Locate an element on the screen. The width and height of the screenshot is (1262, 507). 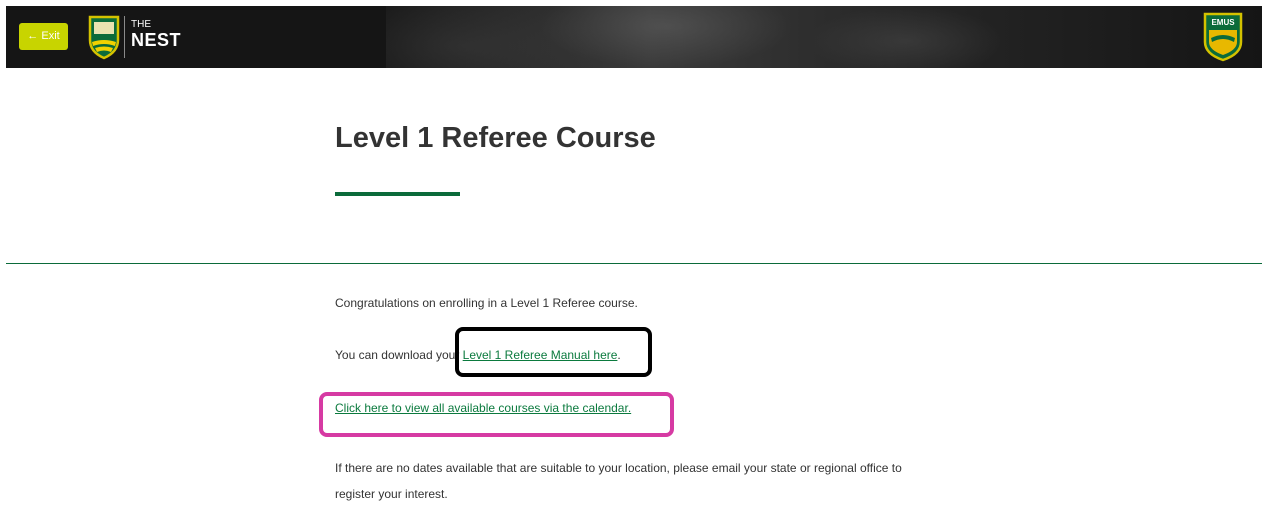
page-title: Level 1 Referee Course is located at coordinates (495, 138).